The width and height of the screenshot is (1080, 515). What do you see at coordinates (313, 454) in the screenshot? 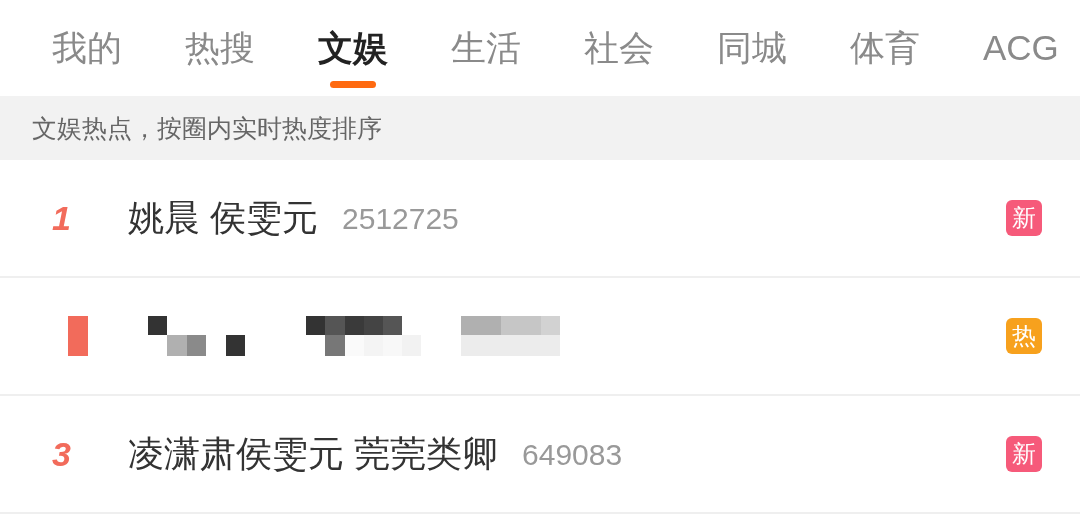
I see `topic-title: 凌潇肃侯雯元 莞莞类卿` at bounding box center [313, 454].